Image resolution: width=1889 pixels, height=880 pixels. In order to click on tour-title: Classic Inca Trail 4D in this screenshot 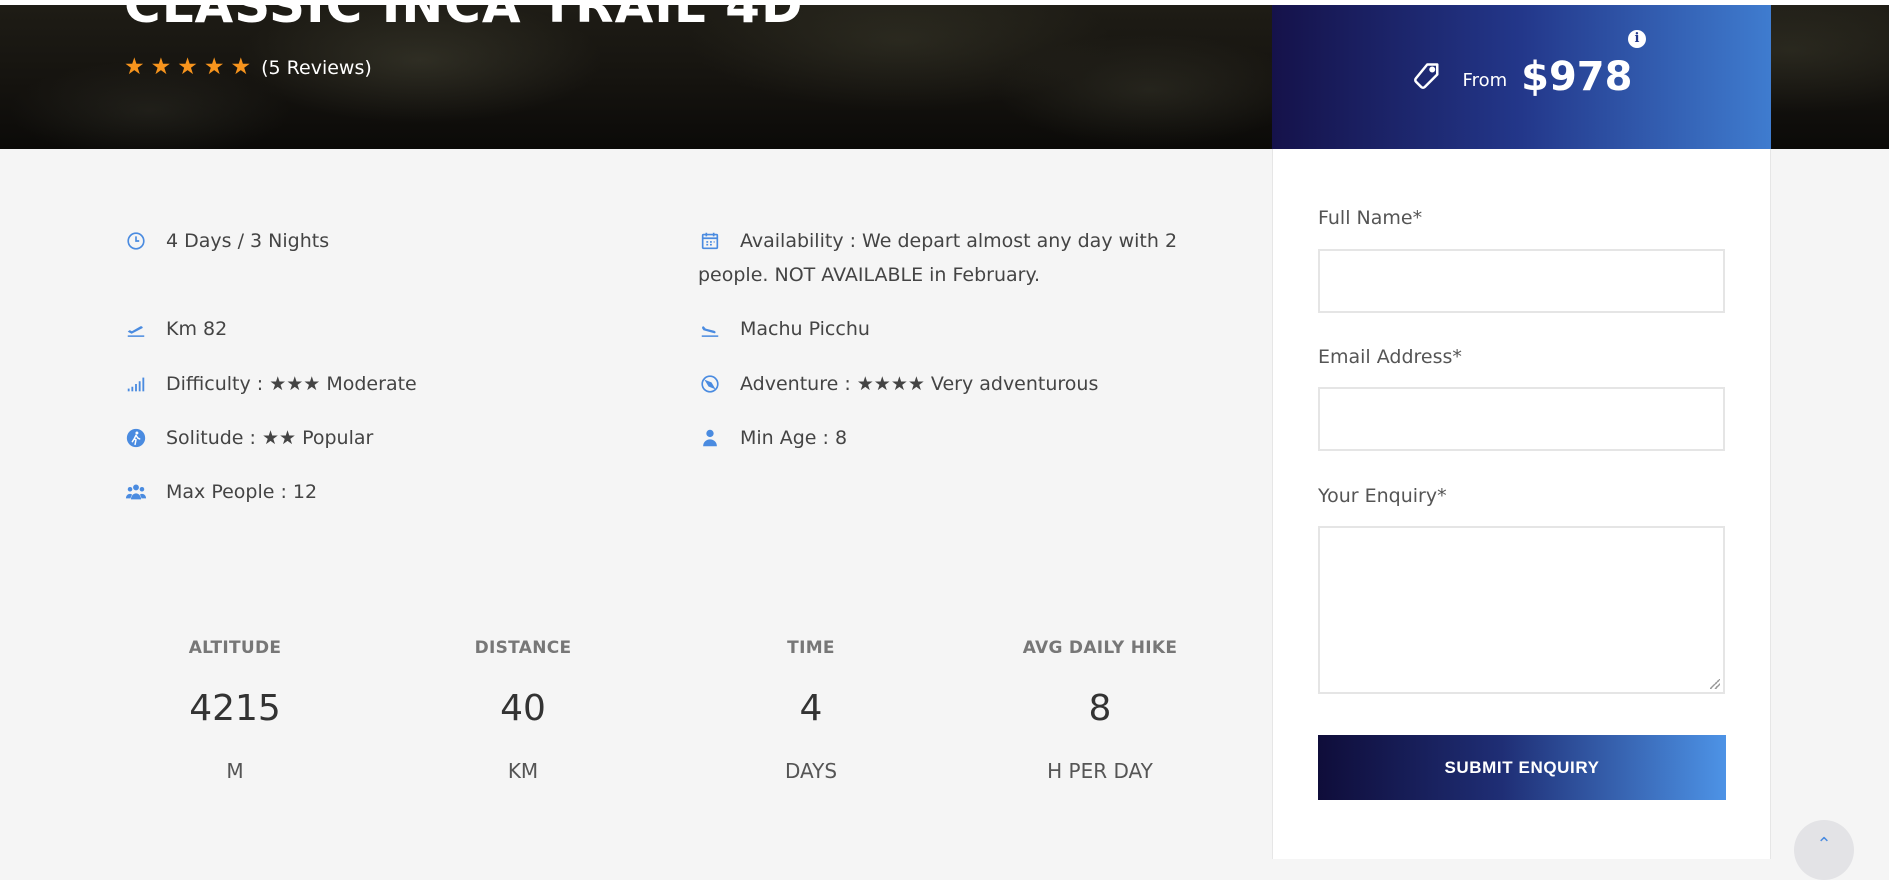, I will do `click(464, 17)`.